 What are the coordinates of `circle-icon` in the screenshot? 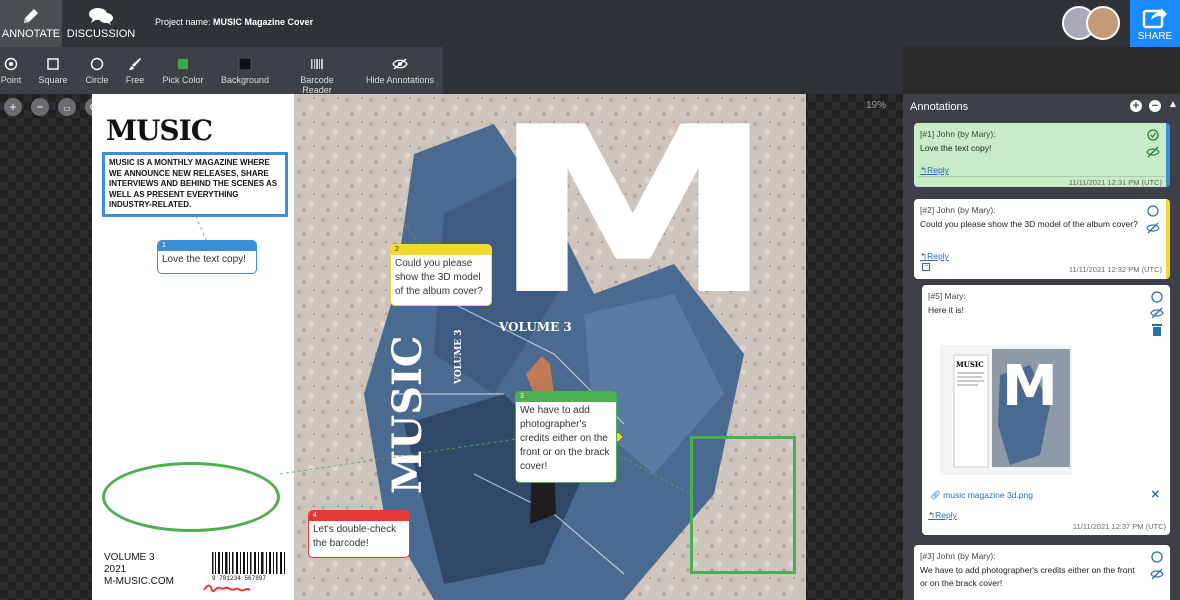 It's located at (97, 64).